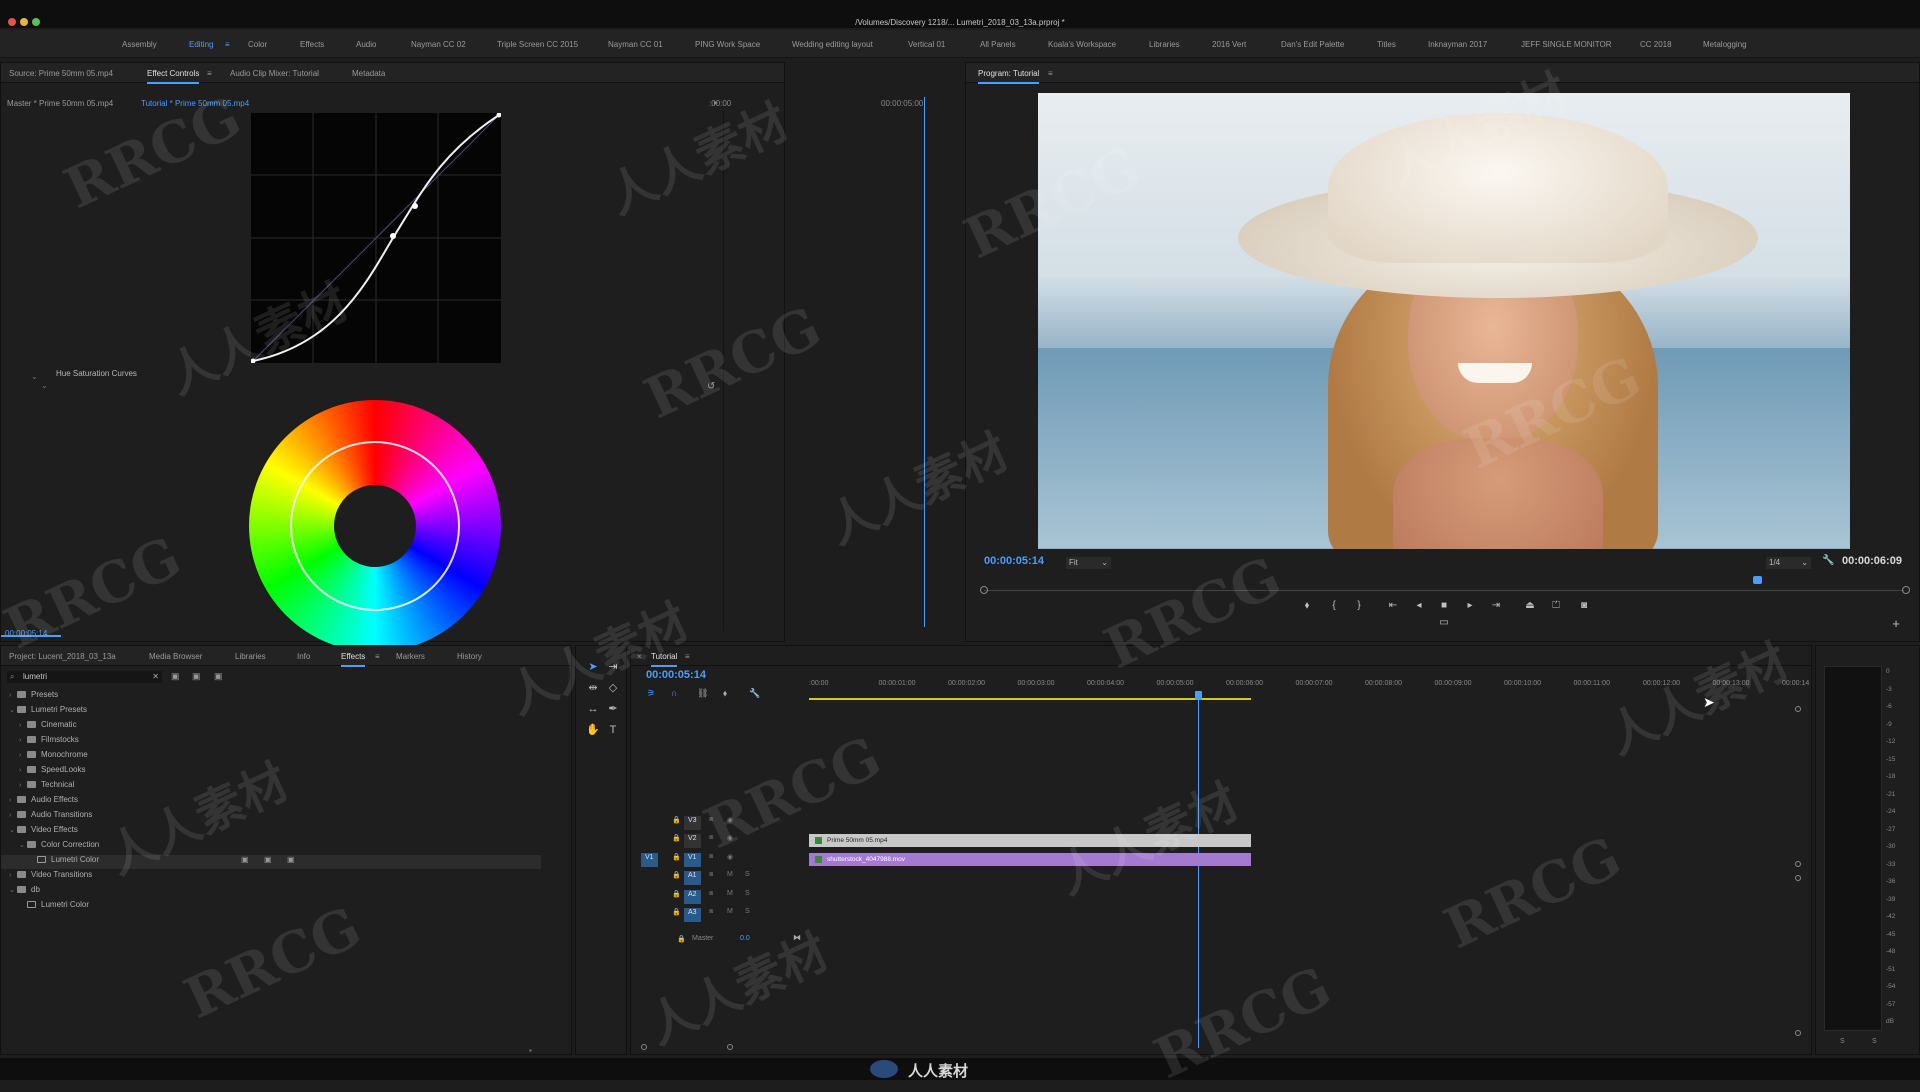 The width and height of the screenshot is (1920, 1092). What do you see at coordinates (1874, 1041) in the screenshot?
I see `solo-right-button: S` at bounding box center [1874, 1041].